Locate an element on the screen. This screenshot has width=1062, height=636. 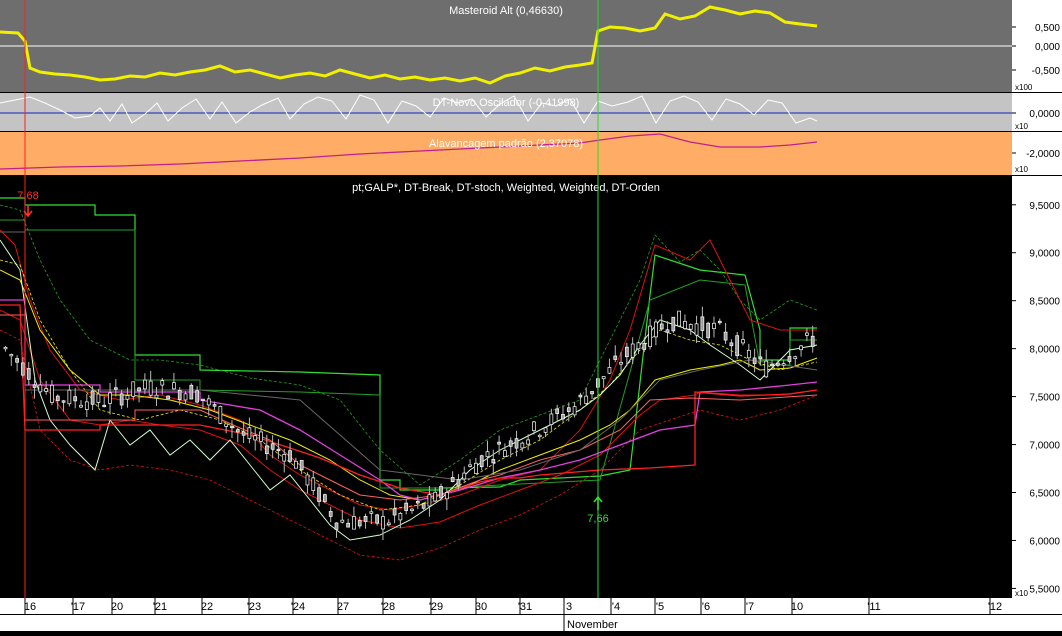
y-tick-label: 8,0000 is located at coordinates (1044, 350).